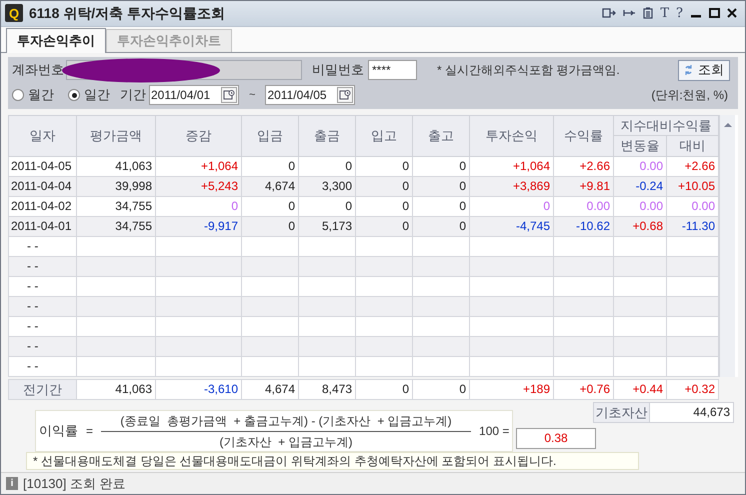 The width and height of the screenshot is (746, 495). Describe the element at coordinates (512, 389) in the screenshot. I see `table-cell: +189` at that location.